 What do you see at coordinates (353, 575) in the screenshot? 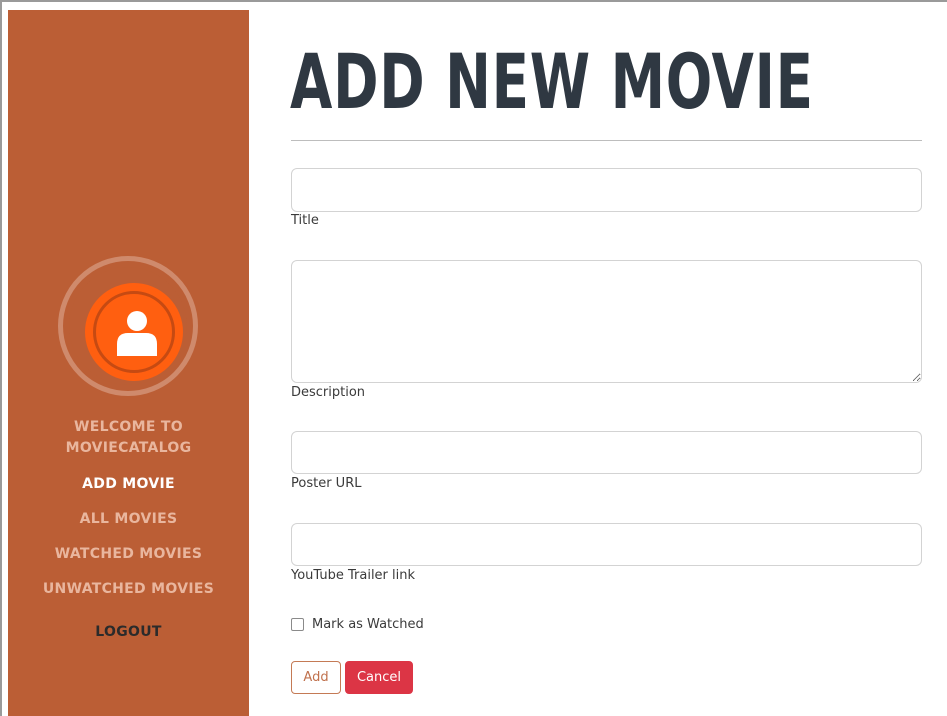
I see `trailer-link-label: YouTube Trailer link` at bounding box center [353, 575].